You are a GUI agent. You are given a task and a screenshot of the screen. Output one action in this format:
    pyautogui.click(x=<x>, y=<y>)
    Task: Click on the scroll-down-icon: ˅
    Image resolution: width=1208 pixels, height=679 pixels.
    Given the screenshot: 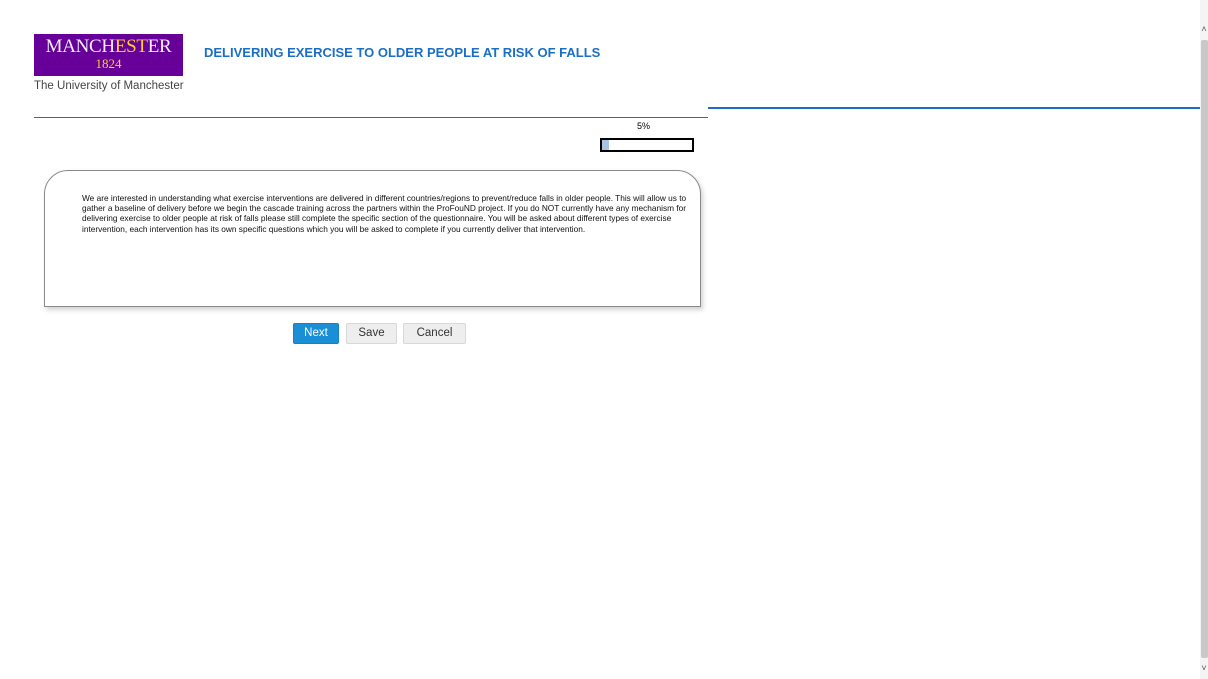 What is the action you would take?
    pyautogui.click(x=1204, y=668)
    